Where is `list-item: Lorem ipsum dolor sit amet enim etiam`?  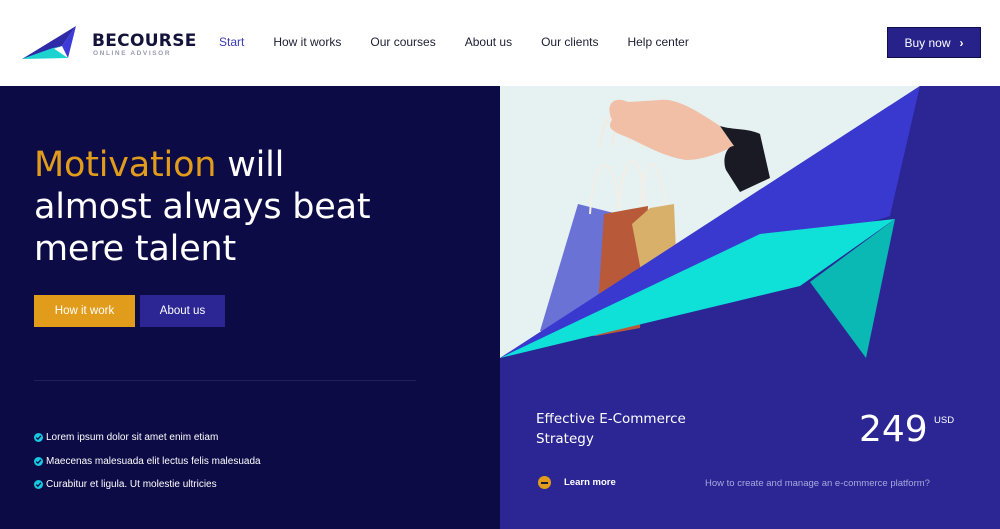
list-item: Lorem ipsum dolor sit amet enim etiam is located at coordinates (147, 438).